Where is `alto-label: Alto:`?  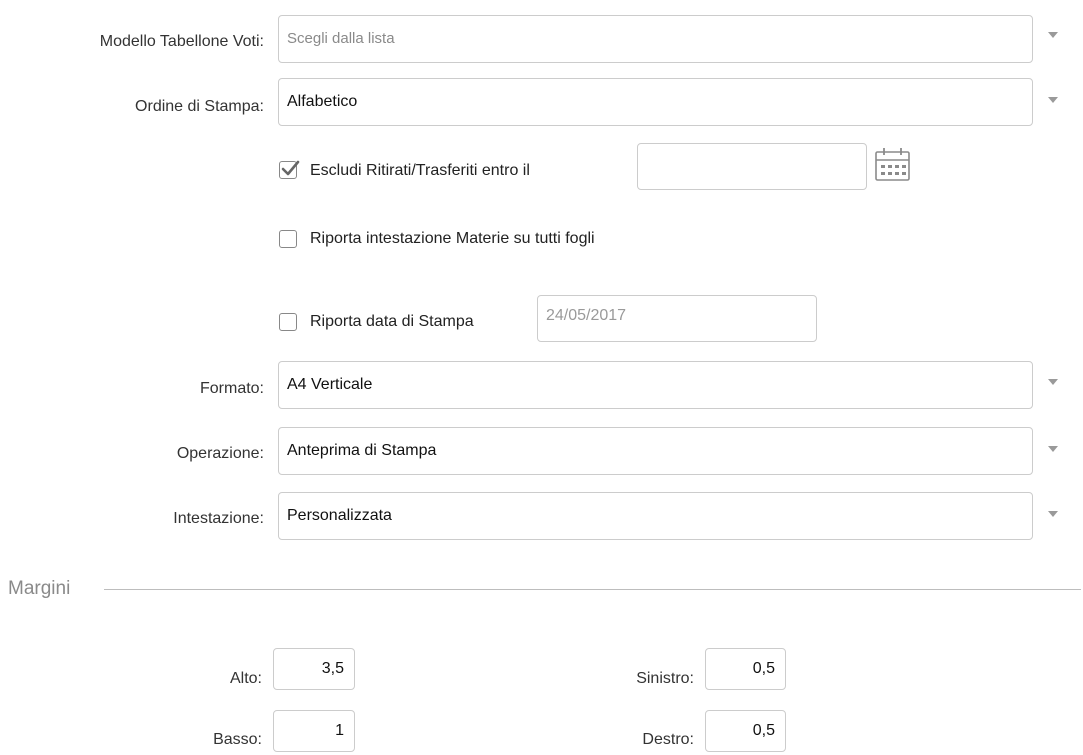 alto-label: Alto: is located at coordinates (245, 678).